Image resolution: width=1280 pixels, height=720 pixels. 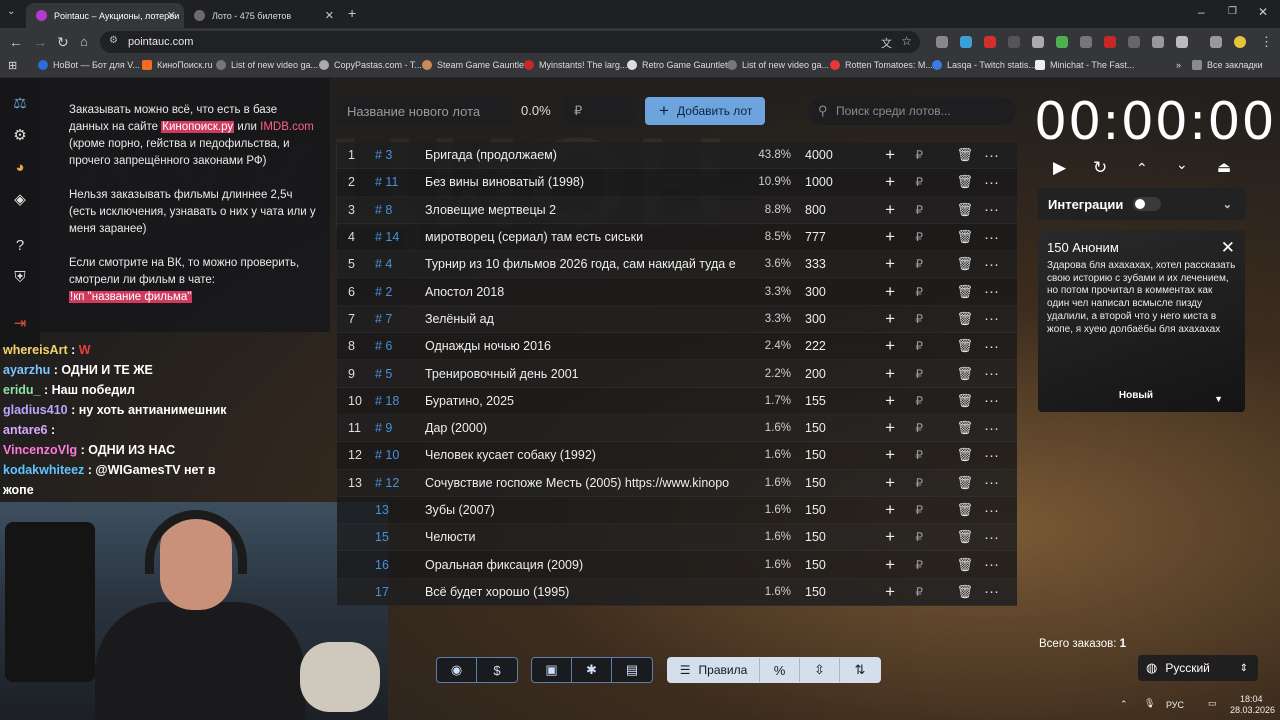 What do you see at coordinates (1142, 204) in the screenshot?
I see `integrations-panel: Интеграции ⌄` at bounding box center [1142, 204].